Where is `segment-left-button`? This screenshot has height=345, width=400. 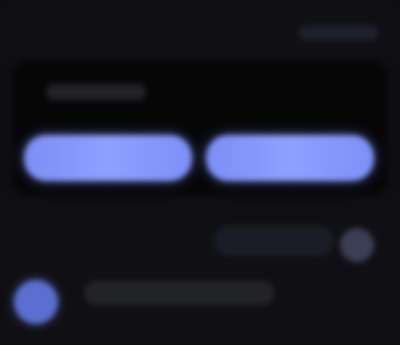 segment-left-button is located at coordinates (108, 158).